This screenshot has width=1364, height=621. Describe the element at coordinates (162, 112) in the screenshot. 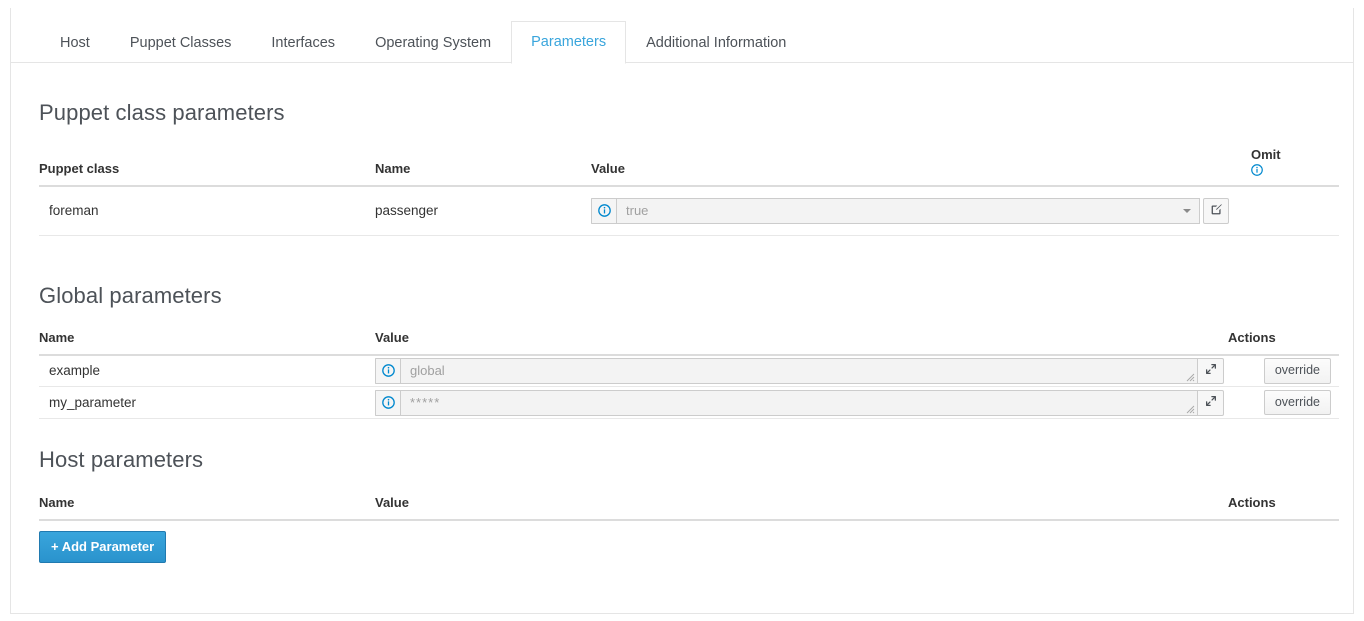

I see `puppet-class-parameters-title: Puppet class parameters` at that location.